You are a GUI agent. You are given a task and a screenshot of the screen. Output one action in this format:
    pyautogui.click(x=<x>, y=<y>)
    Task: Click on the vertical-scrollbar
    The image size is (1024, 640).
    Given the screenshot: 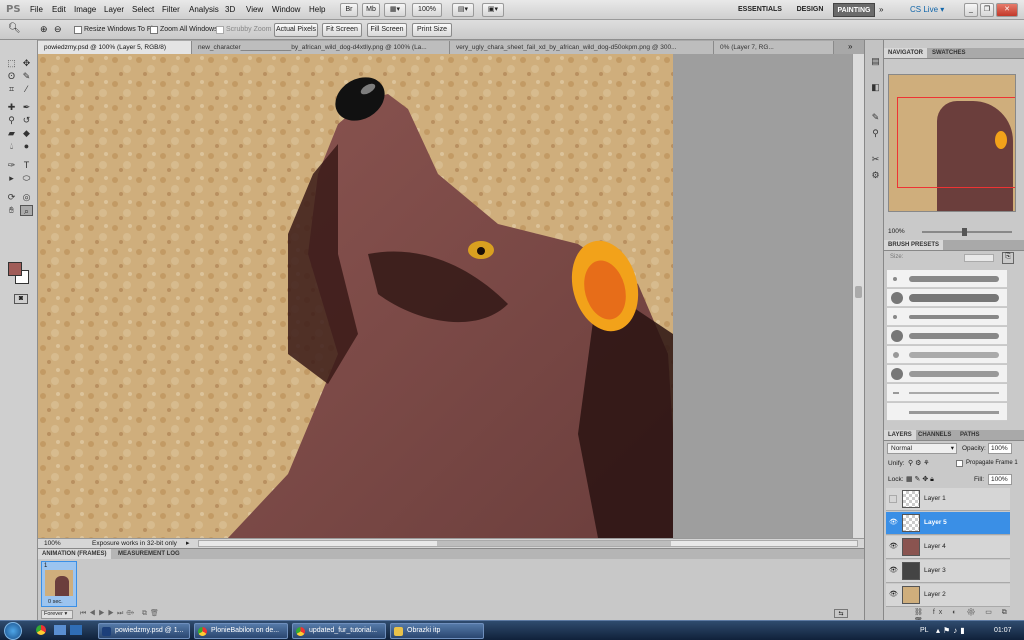 What is the action you would take?
    pyautogui.click(x=858, y=296)
    